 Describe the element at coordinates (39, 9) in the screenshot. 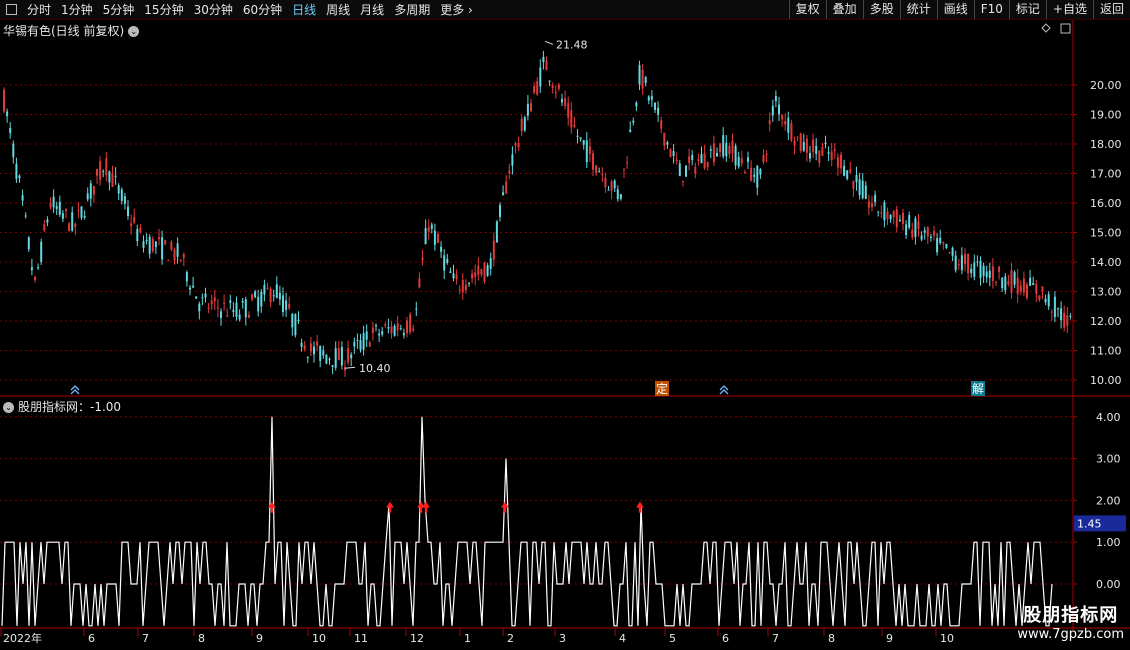

I see `period-tab-0: 分时` at that location.